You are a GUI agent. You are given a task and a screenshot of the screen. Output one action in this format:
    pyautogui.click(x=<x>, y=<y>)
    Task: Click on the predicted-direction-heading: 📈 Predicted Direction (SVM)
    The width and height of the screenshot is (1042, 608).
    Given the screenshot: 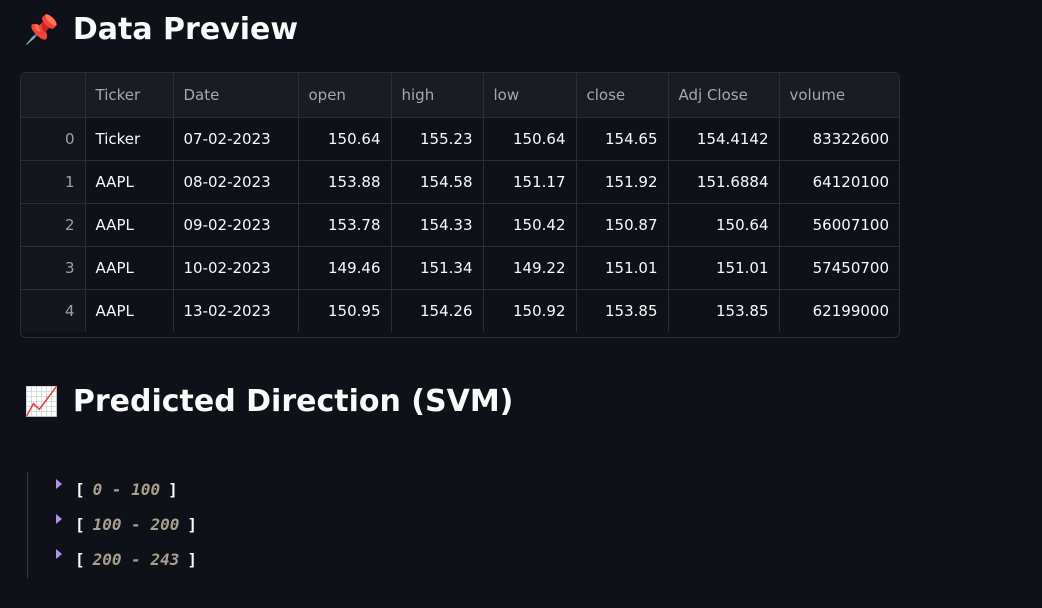 What is the action you would take?
    pyautogui.click(x=268, y=401)
    